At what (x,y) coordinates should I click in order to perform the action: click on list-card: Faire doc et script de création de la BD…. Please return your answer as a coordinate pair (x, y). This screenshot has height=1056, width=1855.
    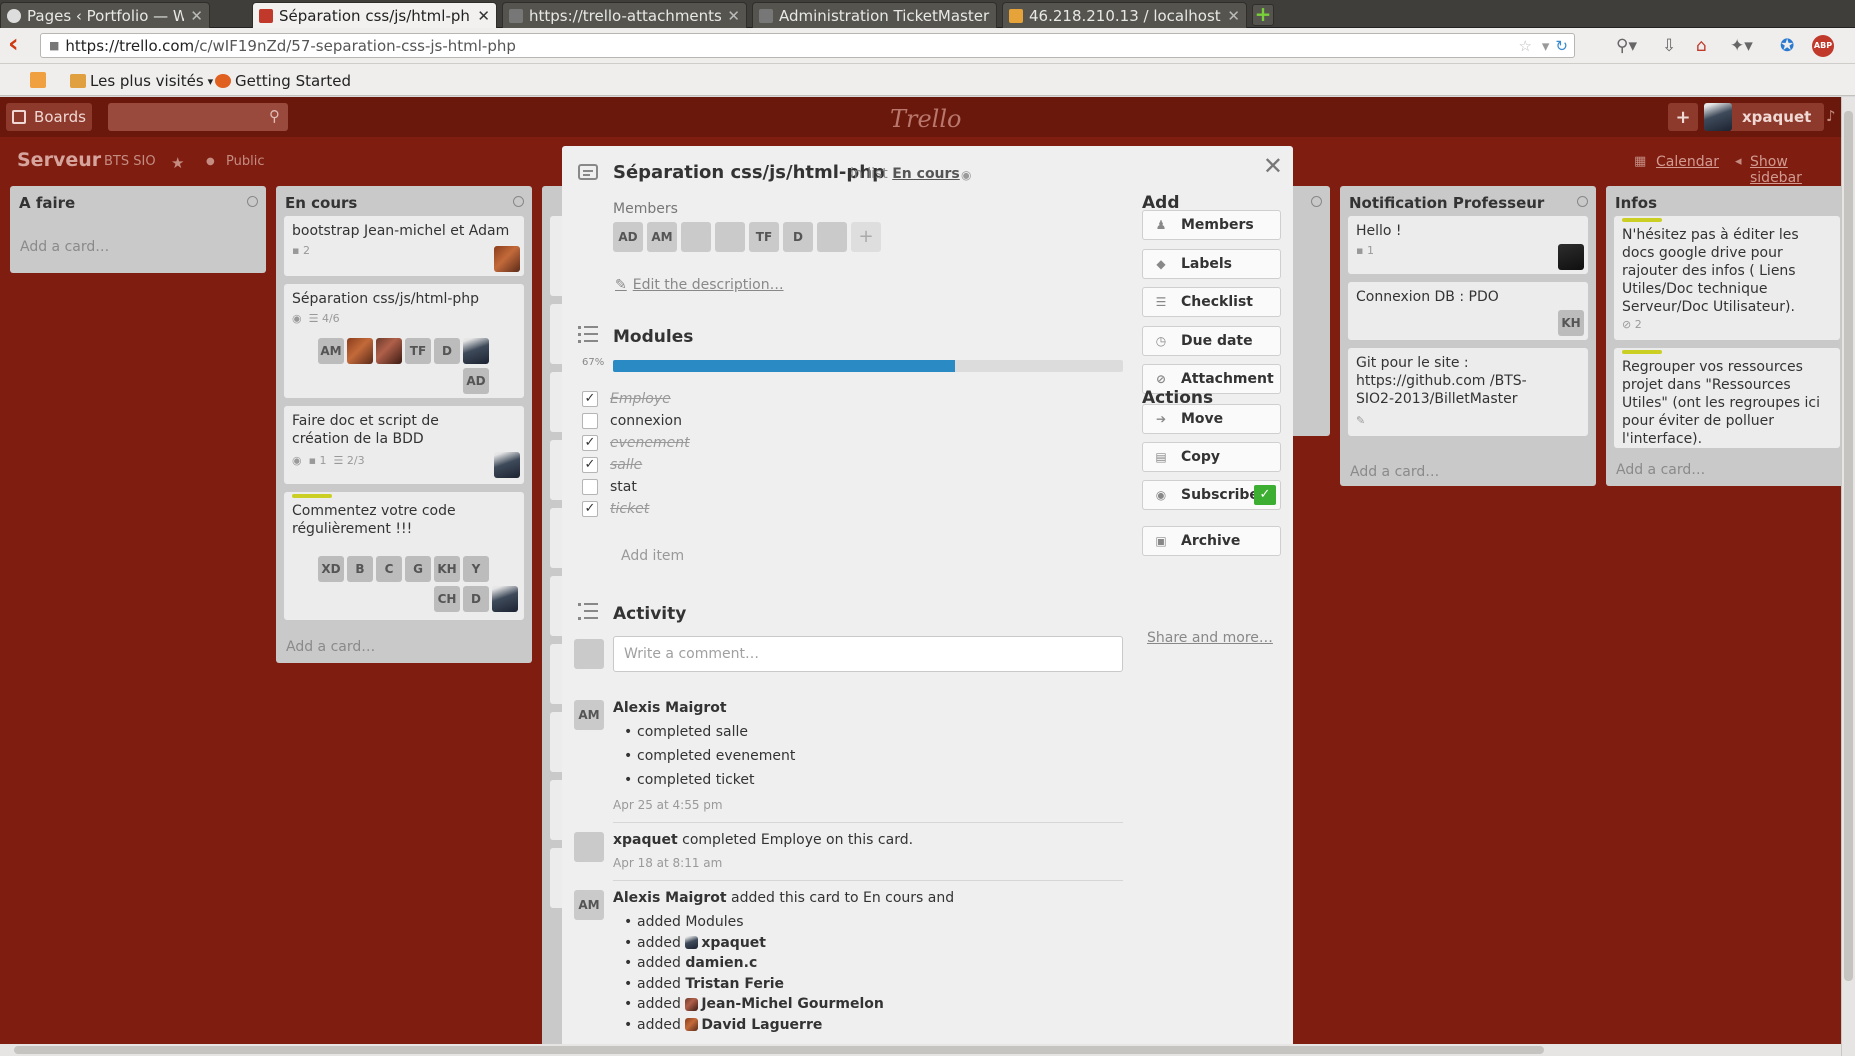
    Looking at the image, I should click on (404, 445).